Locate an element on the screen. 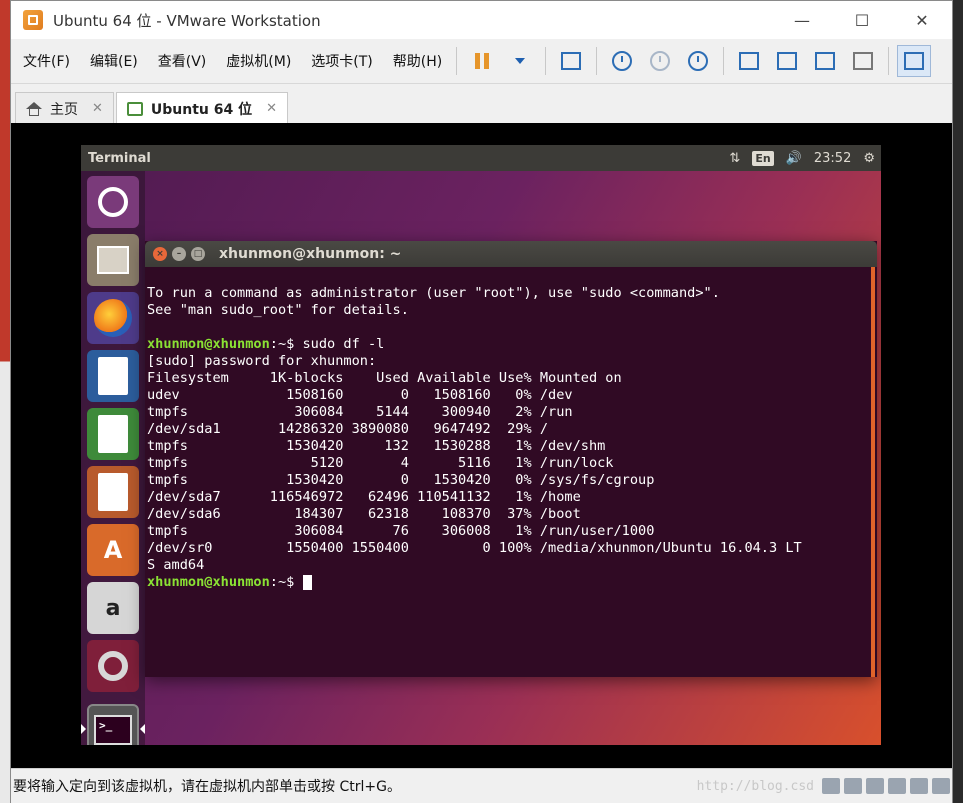  network-icon: ⇅ is located at coordinates (734, 158).